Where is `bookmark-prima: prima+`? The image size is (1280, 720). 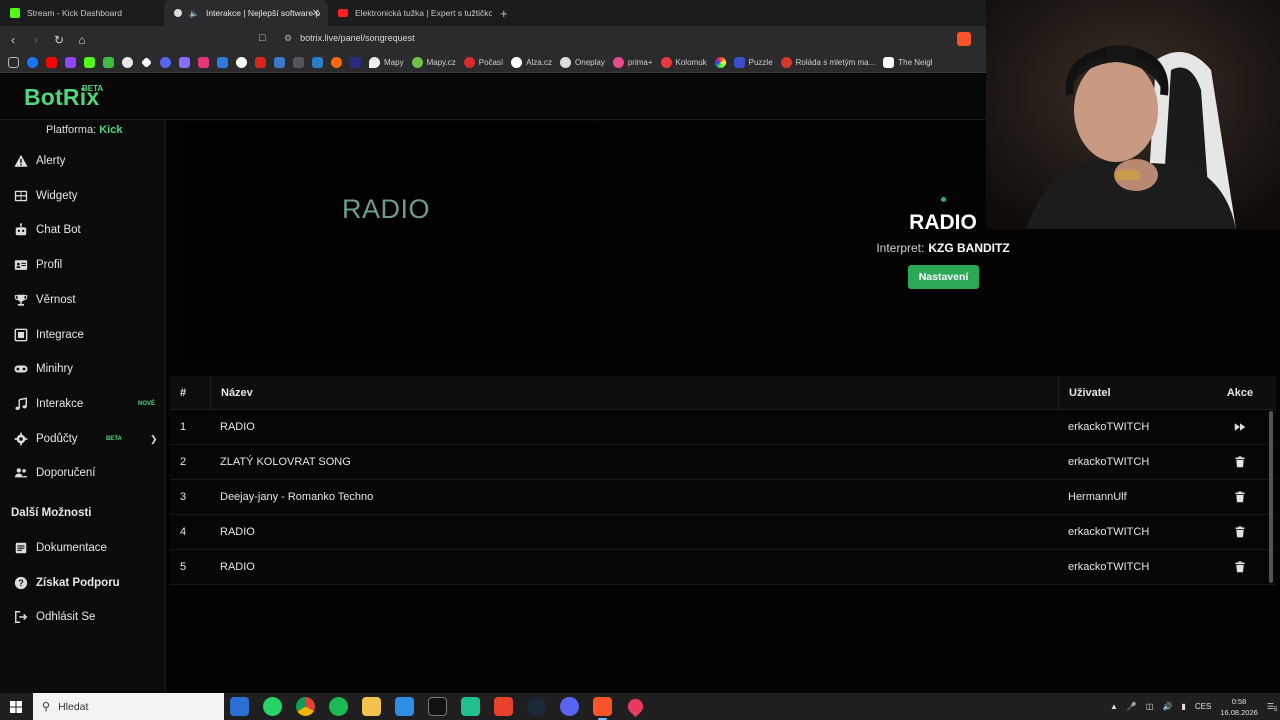 bookmark-prima: prima+ is located at coordinates (632, 62).